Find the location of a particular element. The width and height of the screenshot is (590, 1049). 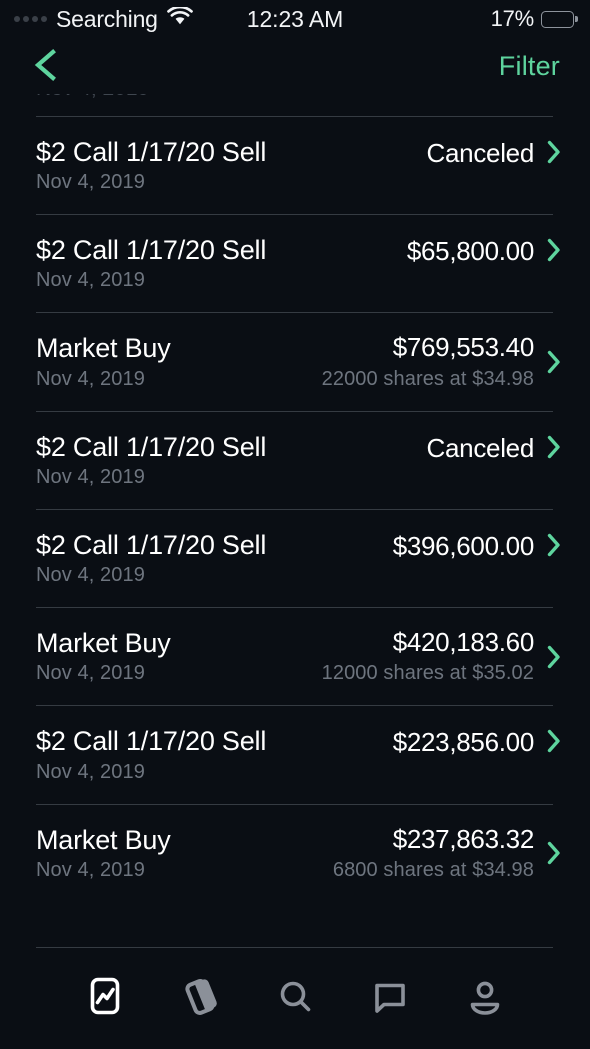

row-value-group: $65,800.00 is located at coordinates (470, 251).